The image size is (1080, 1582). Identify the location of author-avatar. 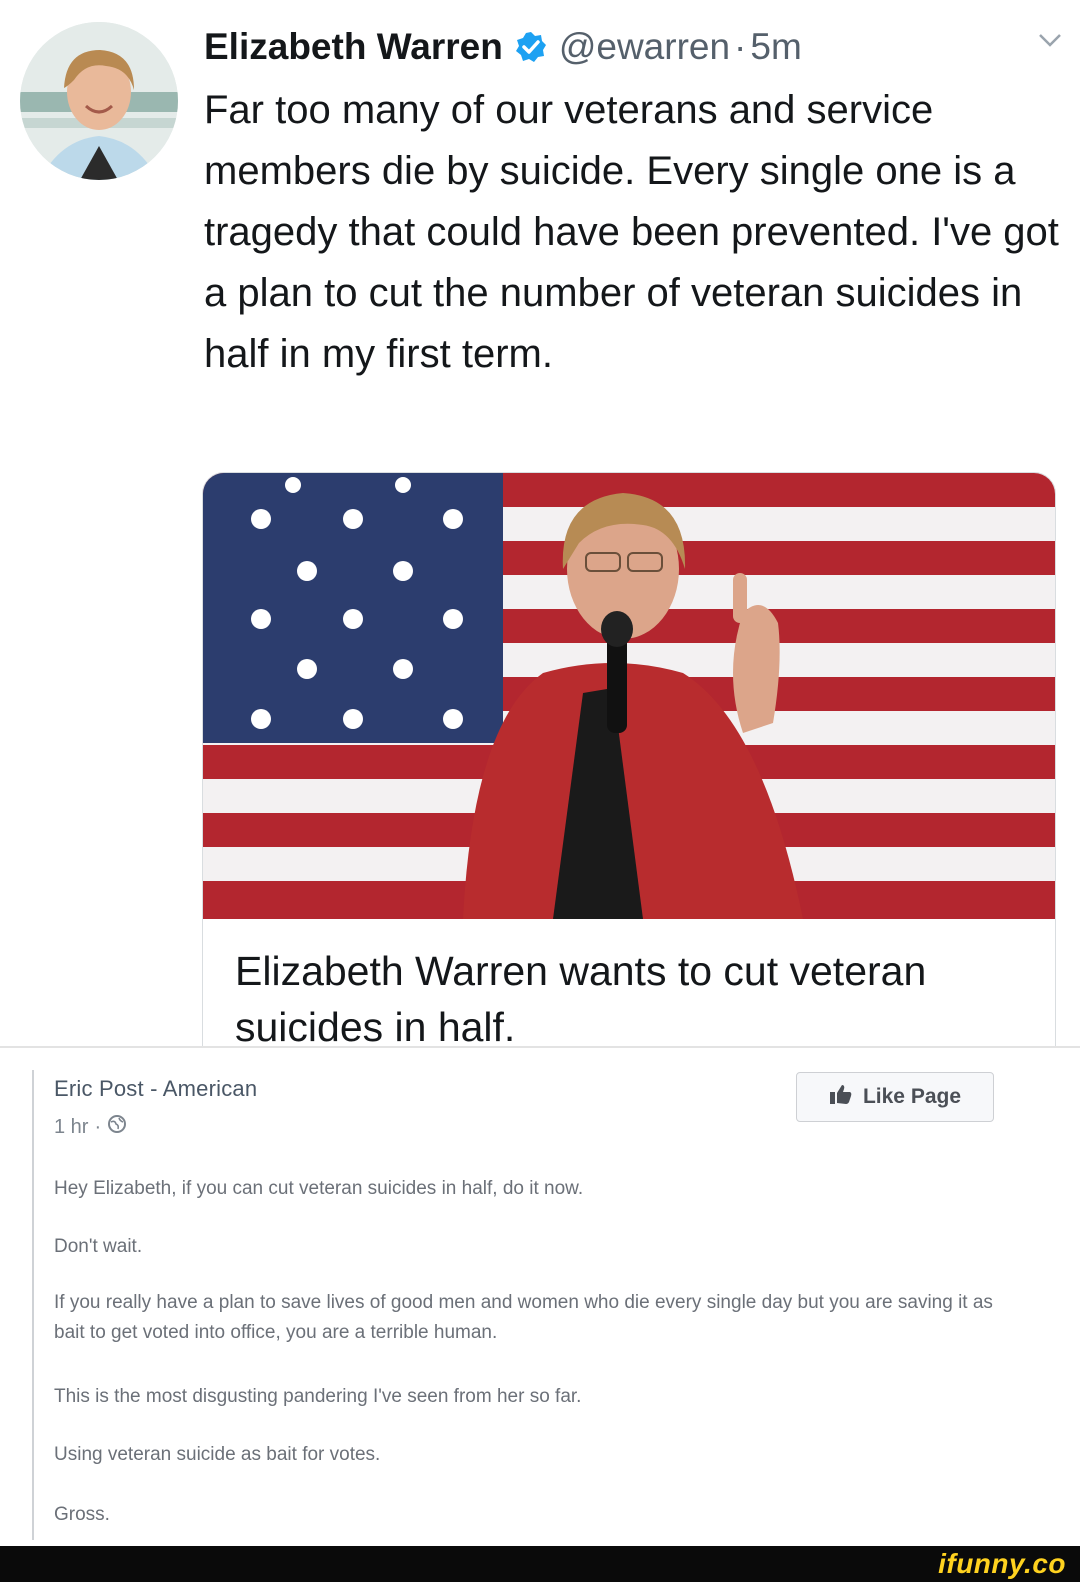
(99, 101).